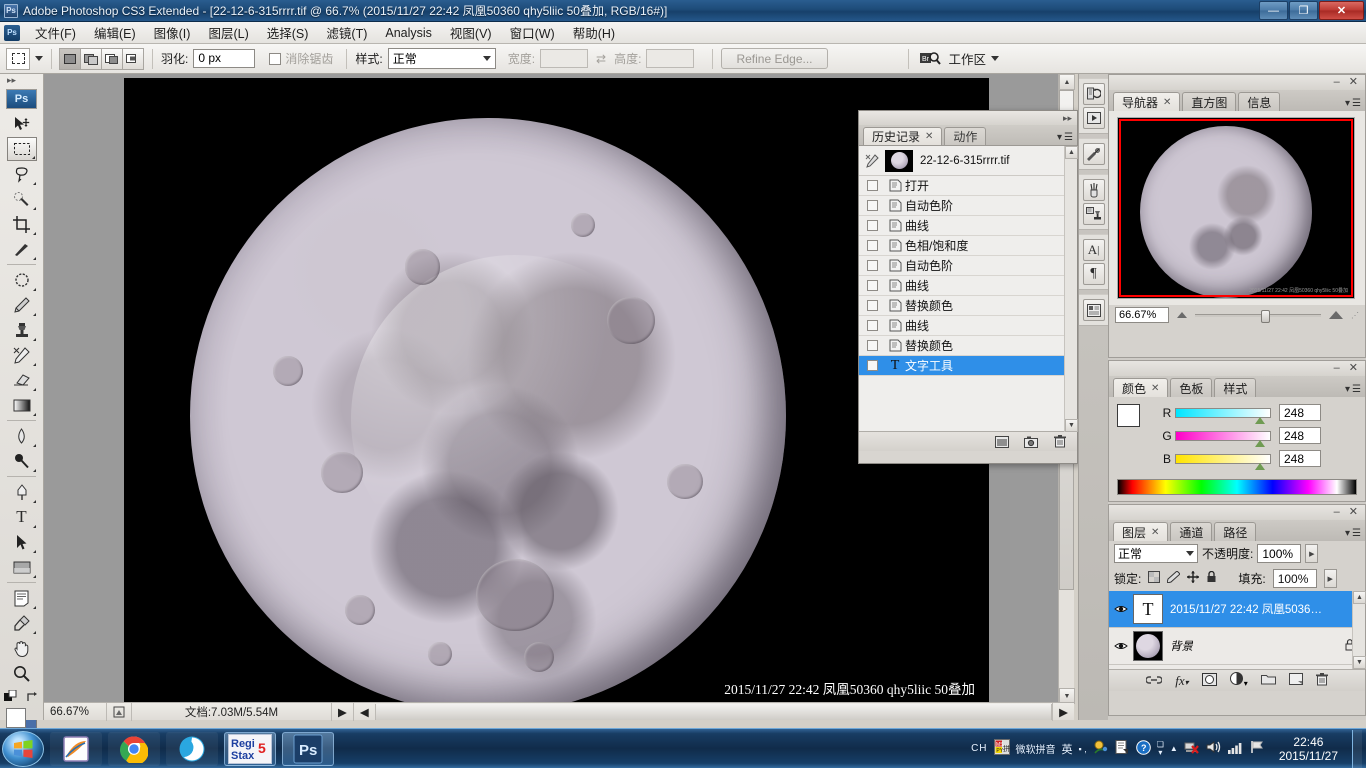  What do you see at coordinates (22, 567) in the screenshot?
I see `rectangle-tool` at bounding box center [22, 567].